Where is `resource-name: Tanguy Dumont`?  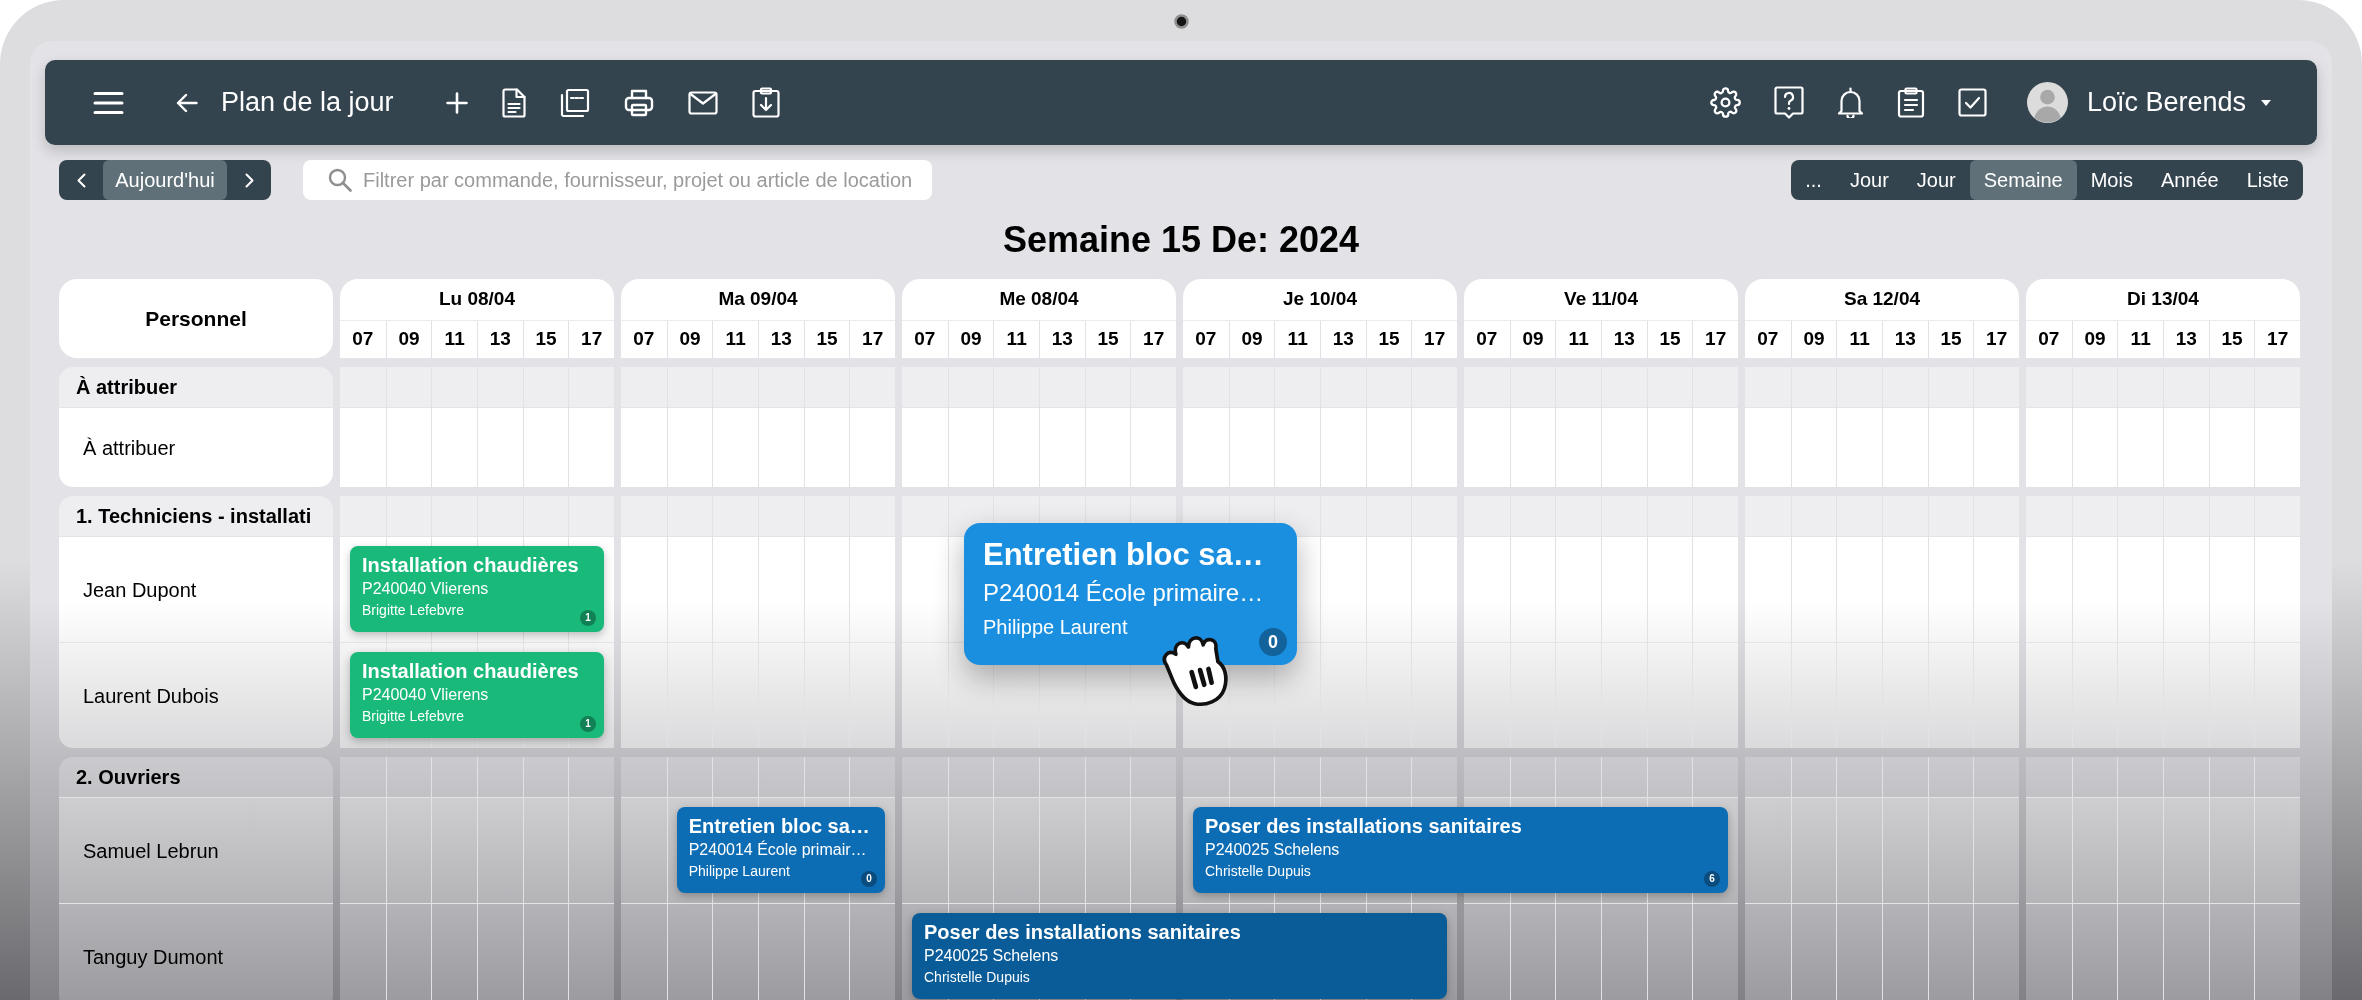
resource-name: Tanguy Dumont is located at coordinates (153, 957).